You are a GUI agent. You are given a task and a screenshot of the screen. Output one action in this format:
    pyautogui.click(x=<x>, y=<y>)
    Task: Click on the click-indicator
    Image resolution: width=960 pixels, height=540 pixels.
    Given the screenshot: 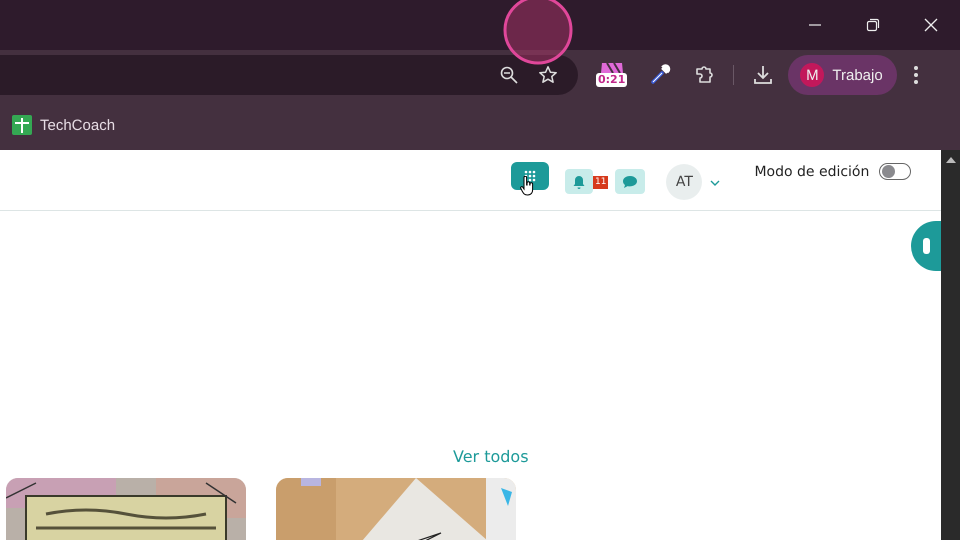 What is the action you would take?
    pyautogui.click(x=538, y=33)
    